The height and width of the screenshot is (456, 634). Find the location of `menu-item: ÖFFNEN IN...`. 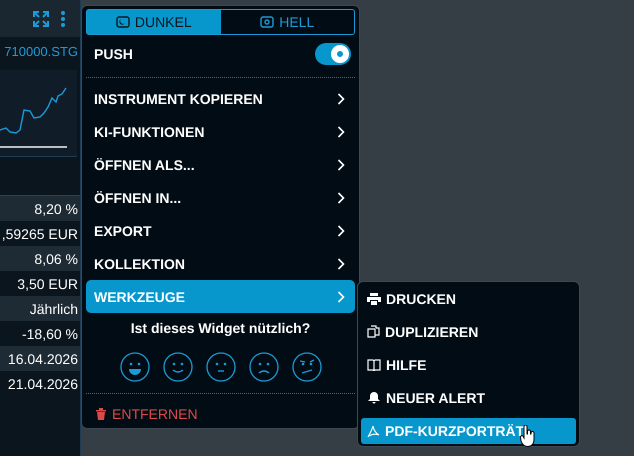

menu-item: ÖFFNEN IN... is located at coordinates (220, 197).